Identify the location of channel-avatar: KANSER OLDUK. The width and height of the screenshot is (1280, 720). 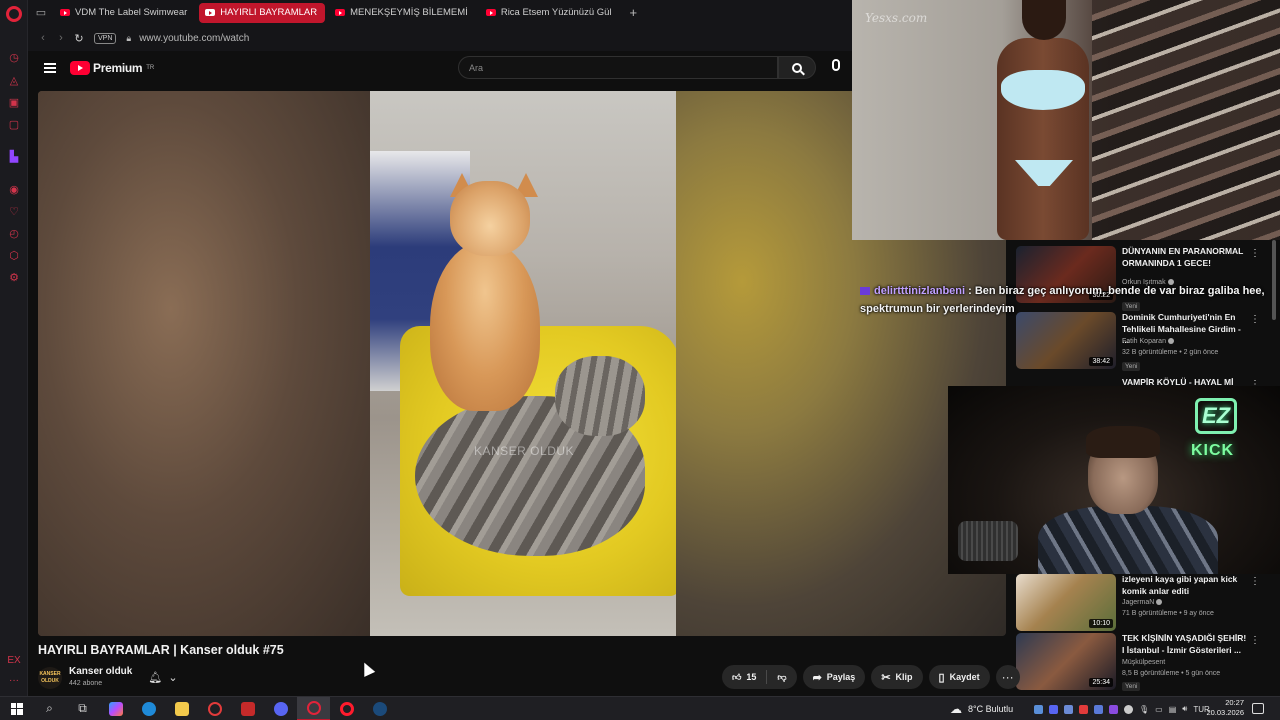
(50, 678).